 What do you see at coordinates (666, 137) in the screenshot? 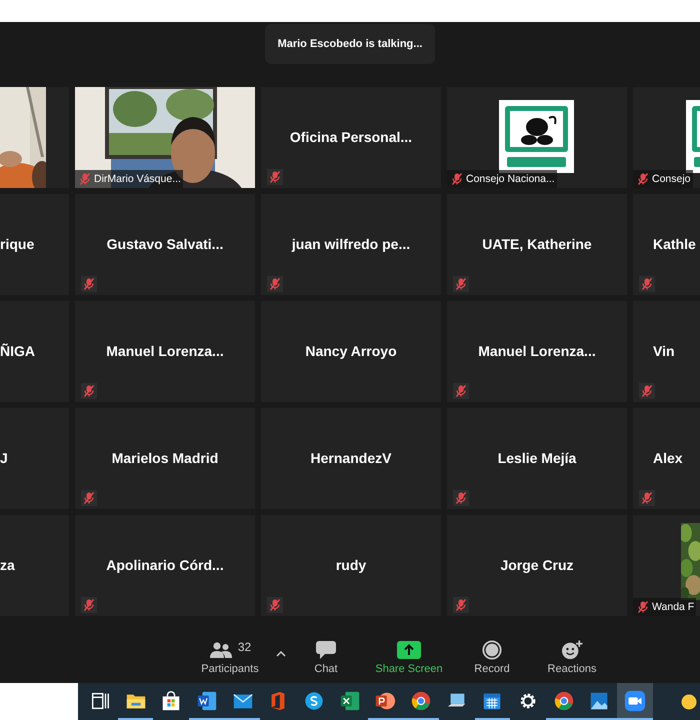
I see `video-tile: Consejo` at bounding box center [666, 137].